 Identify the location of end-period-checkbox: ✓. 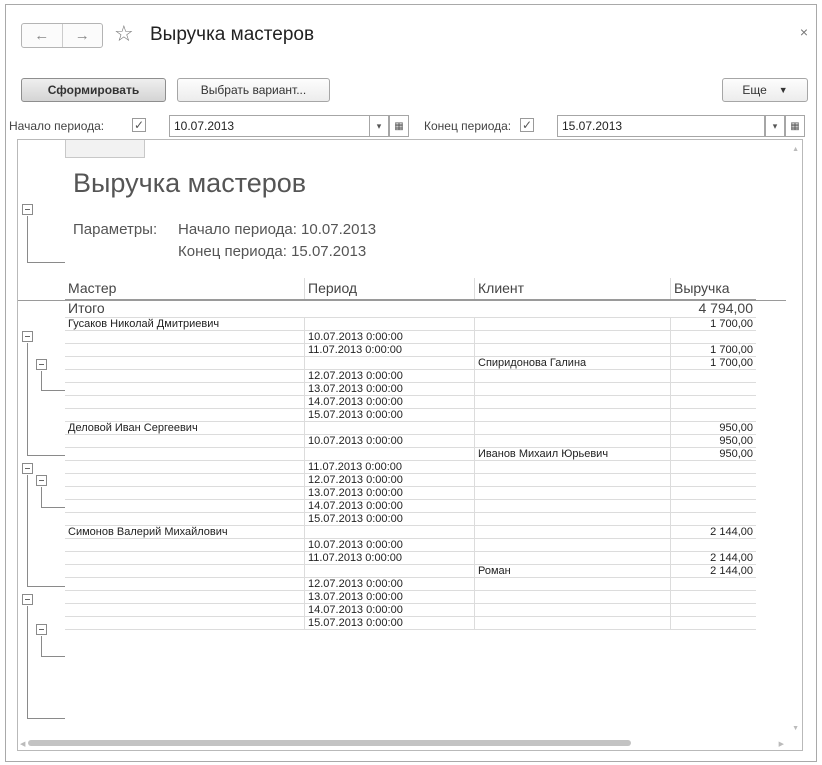
(527, 125).